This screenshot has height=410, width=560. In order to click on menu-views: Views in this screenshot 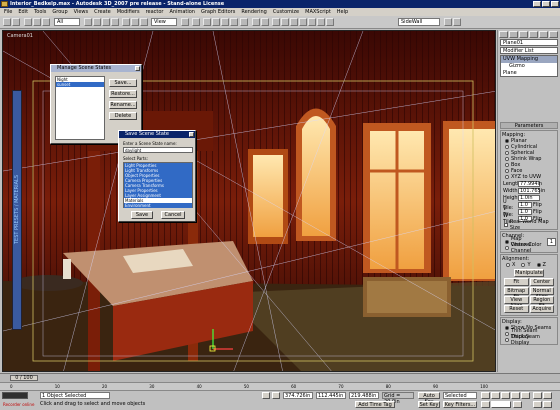, I will do `click(81, 12)`.